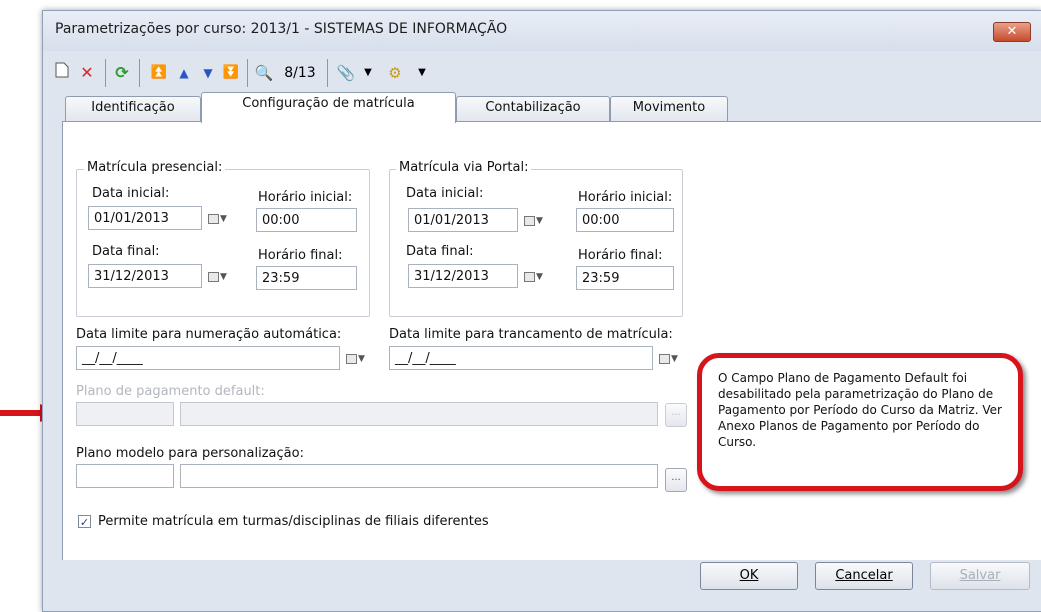 The height and width of the screenshot is (612, 1041). What do you see at coordinates (328, 107) in the screenshot?
I see `tab-configuracao-de-matricula: Configuração de matrícula` at bounding box center [328, 107].